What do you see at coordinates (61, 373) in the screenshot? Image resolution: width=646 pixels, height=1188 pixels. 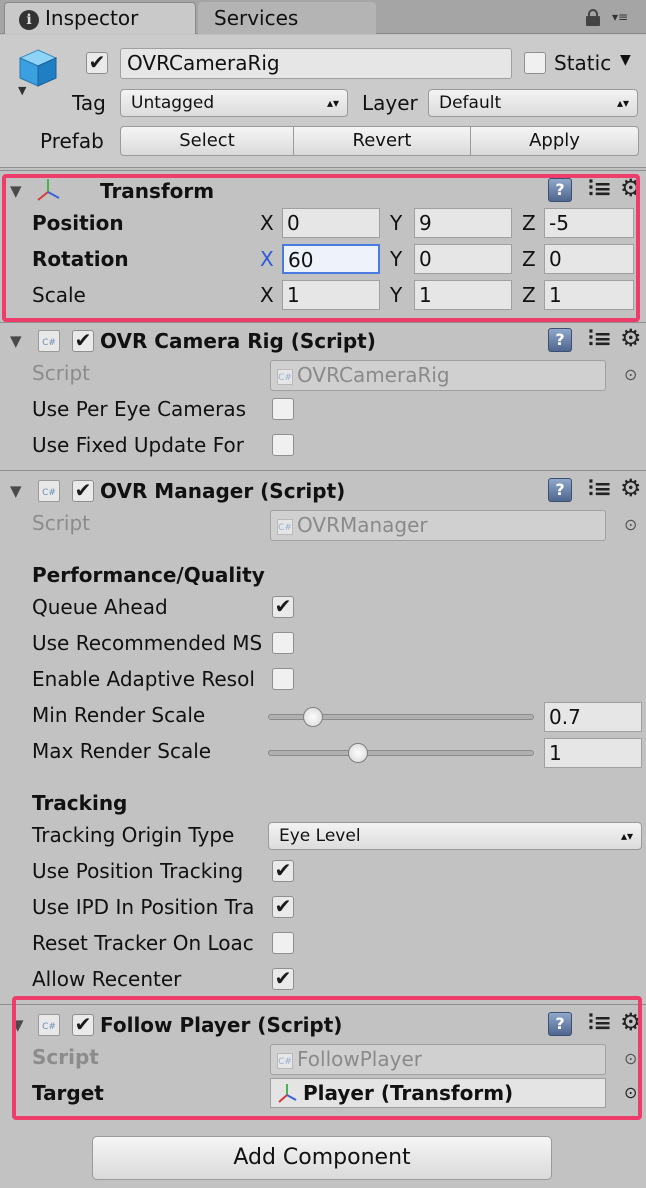 I see `camera-rig-script-label: Script` at bounding box center [61, 373].